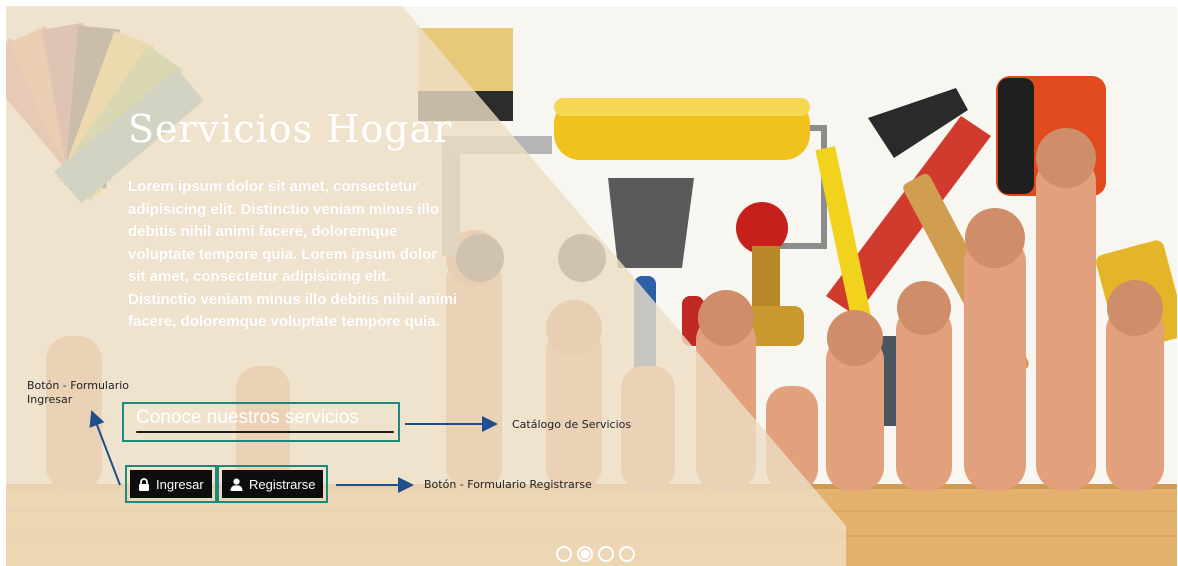  What do you see at coordinates (78, 392) in the screenshot?
I see `login-form-annotation: Botón - Formulario Ingresar` at bounding box center [78, 392].